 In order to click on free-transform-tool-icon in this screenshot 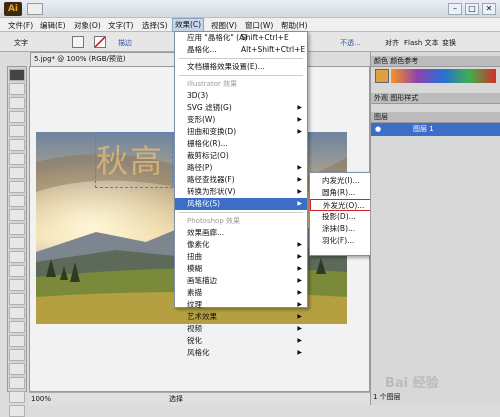, I will do `click(17, 285)`.